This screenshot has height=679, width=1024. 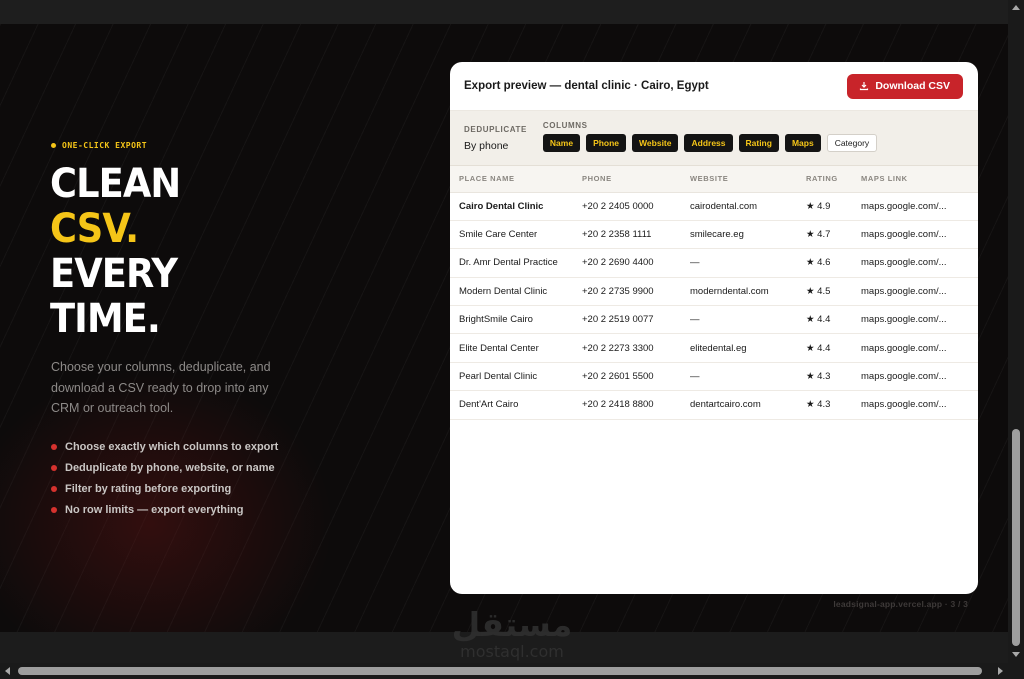 I want to click on column-chip-name: Name, so click(x=561, y=143).